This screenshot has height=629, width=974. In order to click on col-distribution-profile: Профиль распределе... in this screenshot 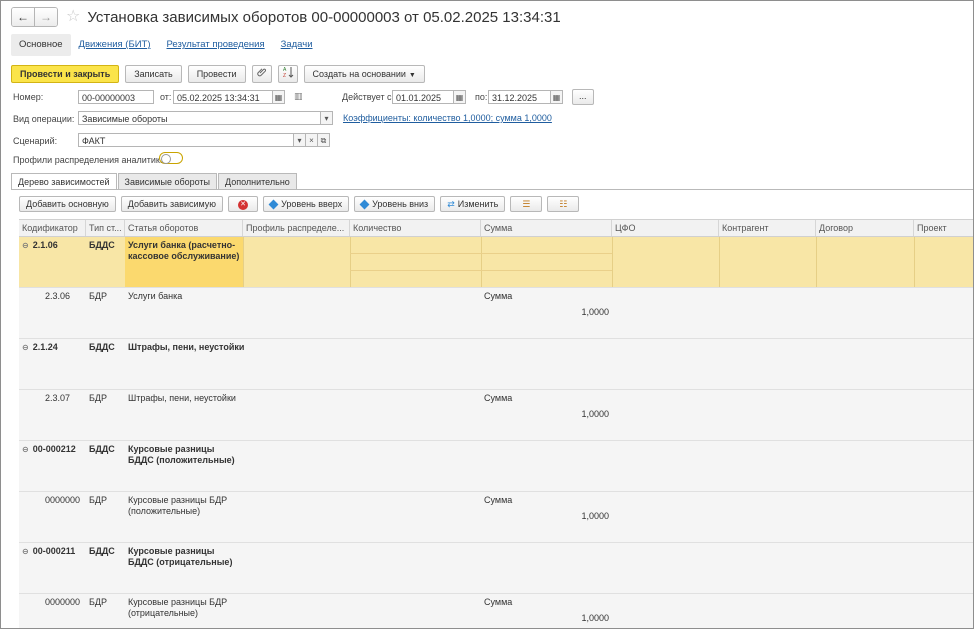, I will do `click(296, 228)`.